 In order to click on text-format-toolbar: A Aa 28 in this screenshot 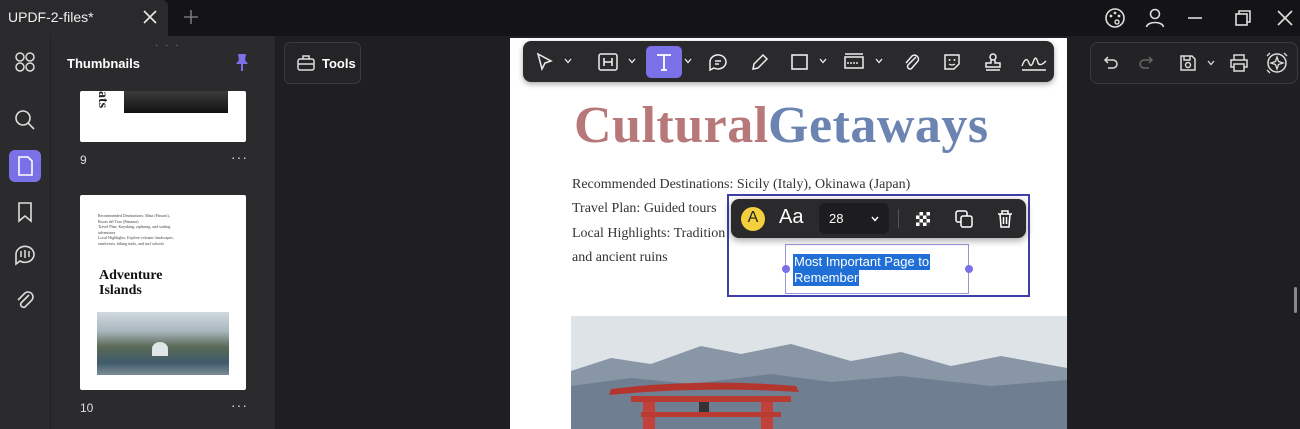, I will do `click(878, 218)`.